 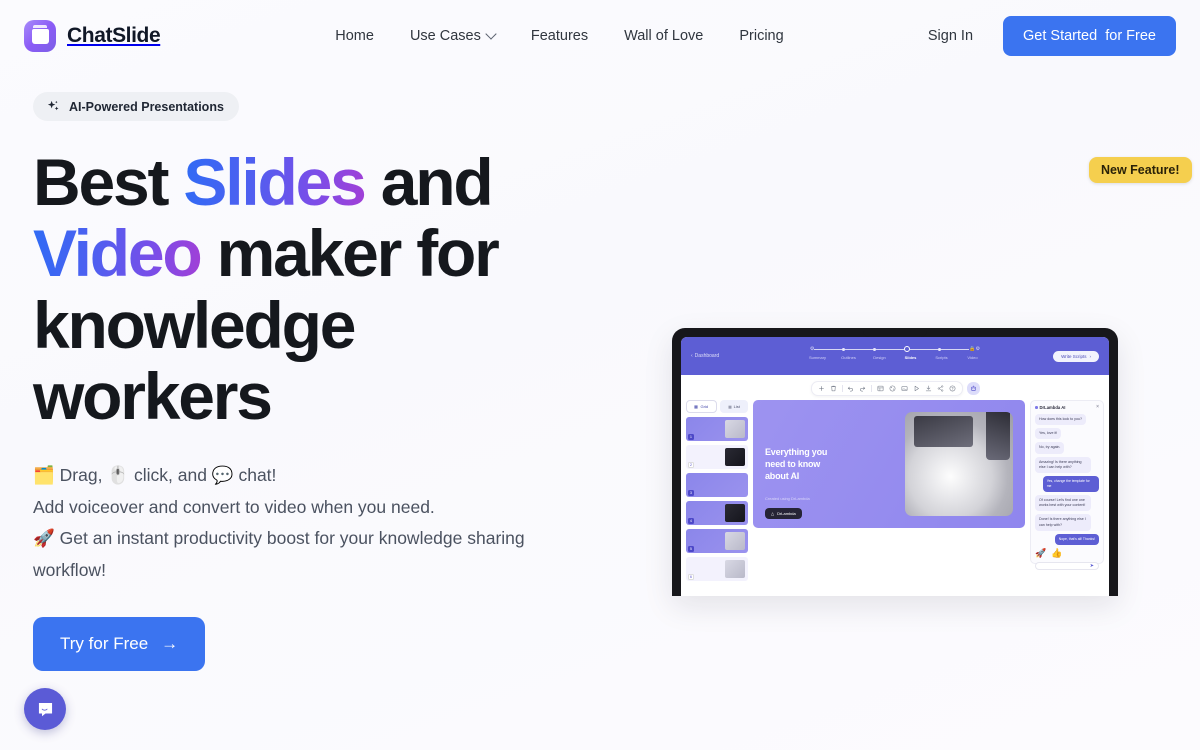 What do you see at coordinates (1067, 565) in the screenshot?
I see `chat-input: ➤` at bounding box center [1067, 565].